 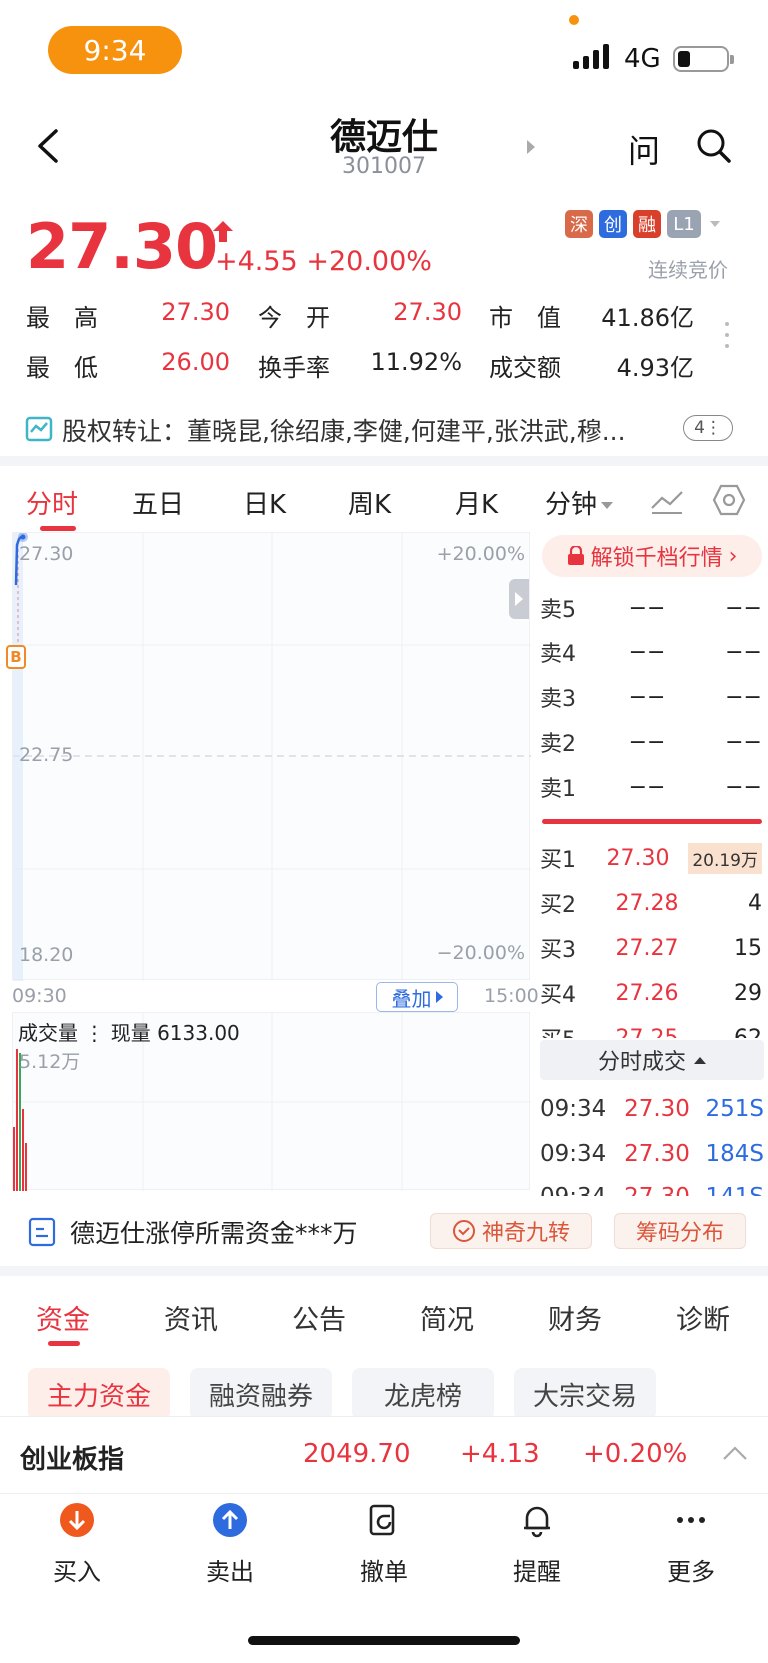 What do you see at coordinates (369, 502) in the screenshot?
I see `tab-weekly-k: 周K` at bounding box center [369, 502].